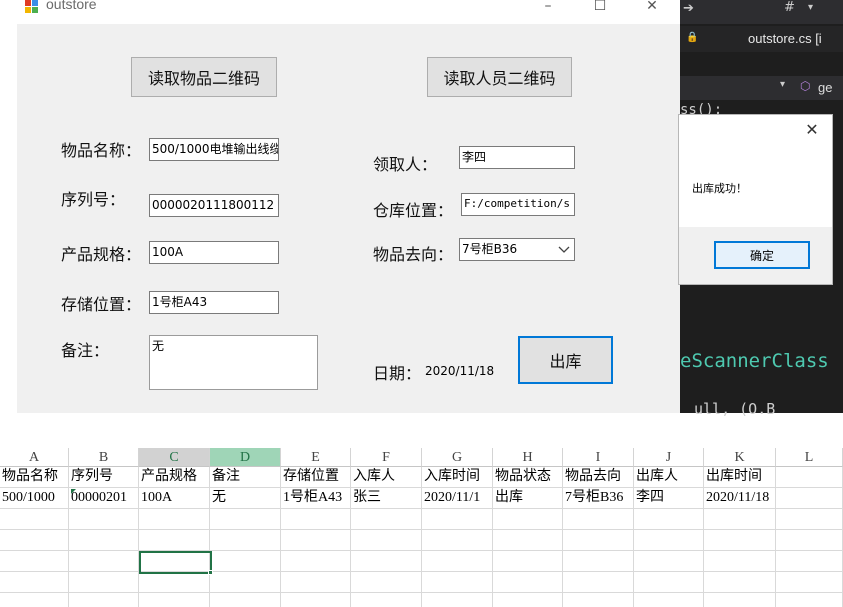 The width and height of the screenshot is (843, 607). What do you see at coordinates (517, 157) in the screenshot?
I see `receiver-input: 李四` at bounding box center [517, 157].